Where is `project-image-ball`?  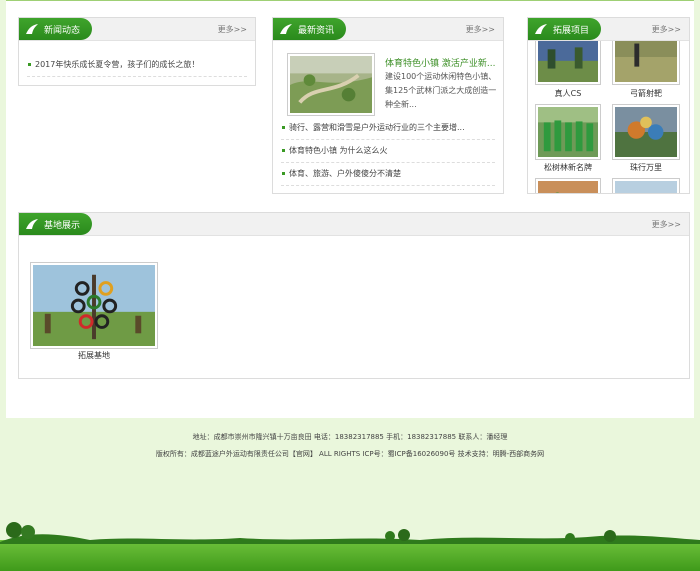 project-image-ball is located at coordinates (646, 132).